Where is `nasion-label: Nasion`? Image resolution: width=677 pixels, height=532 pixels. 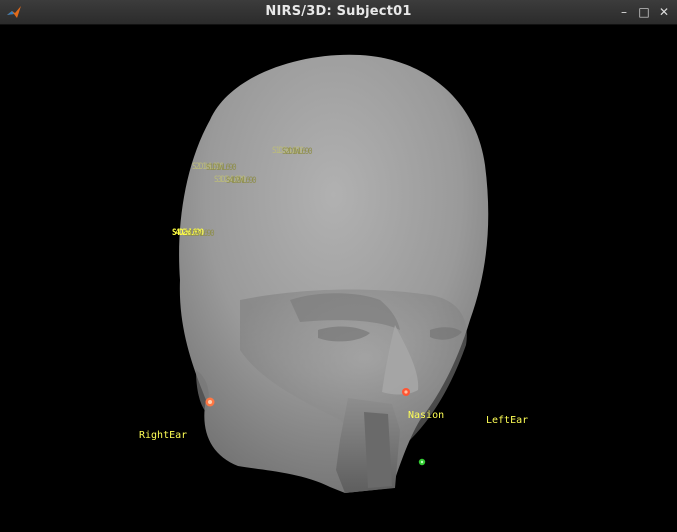
nasion-label: Nasion is located at coordinates (426, 415).